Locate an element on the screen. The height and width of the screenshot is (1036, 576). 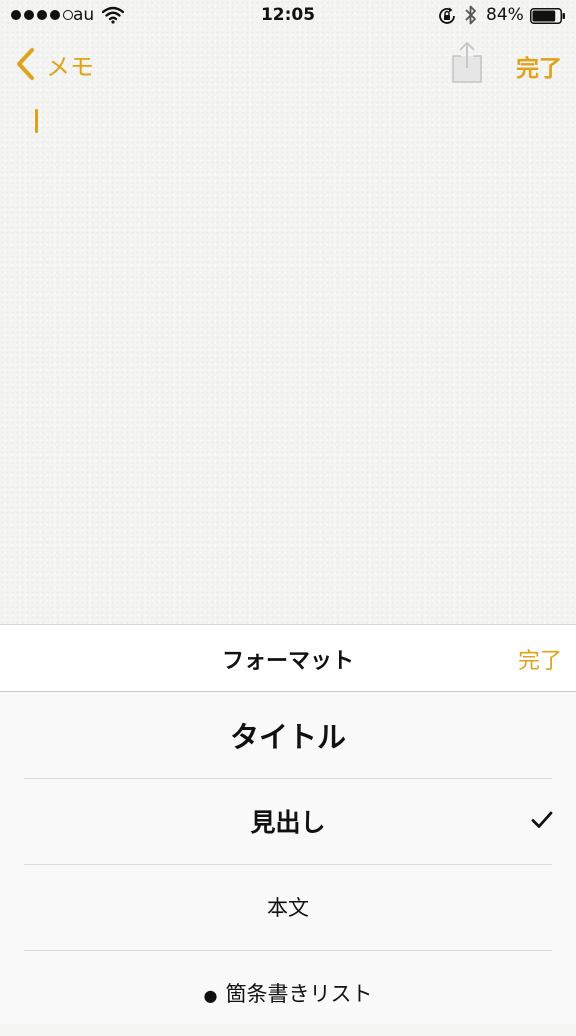
share-icon is located at coordinates (467, 62).